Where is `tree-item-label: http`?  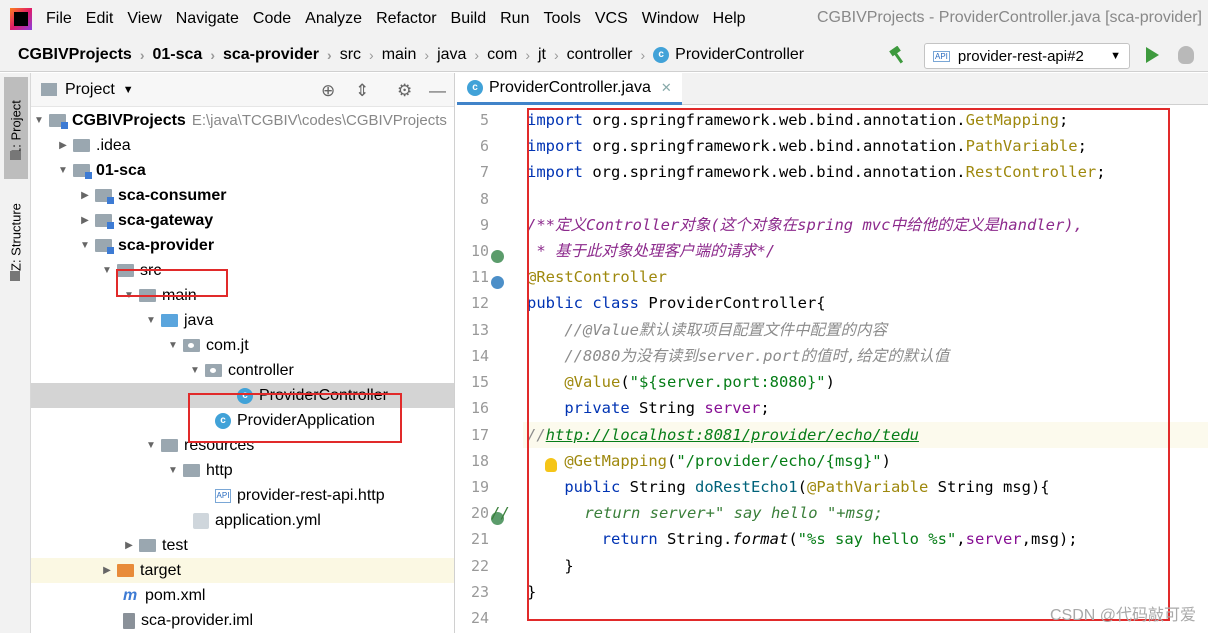
tree-item-label: http is located at coordinates (219, 470).